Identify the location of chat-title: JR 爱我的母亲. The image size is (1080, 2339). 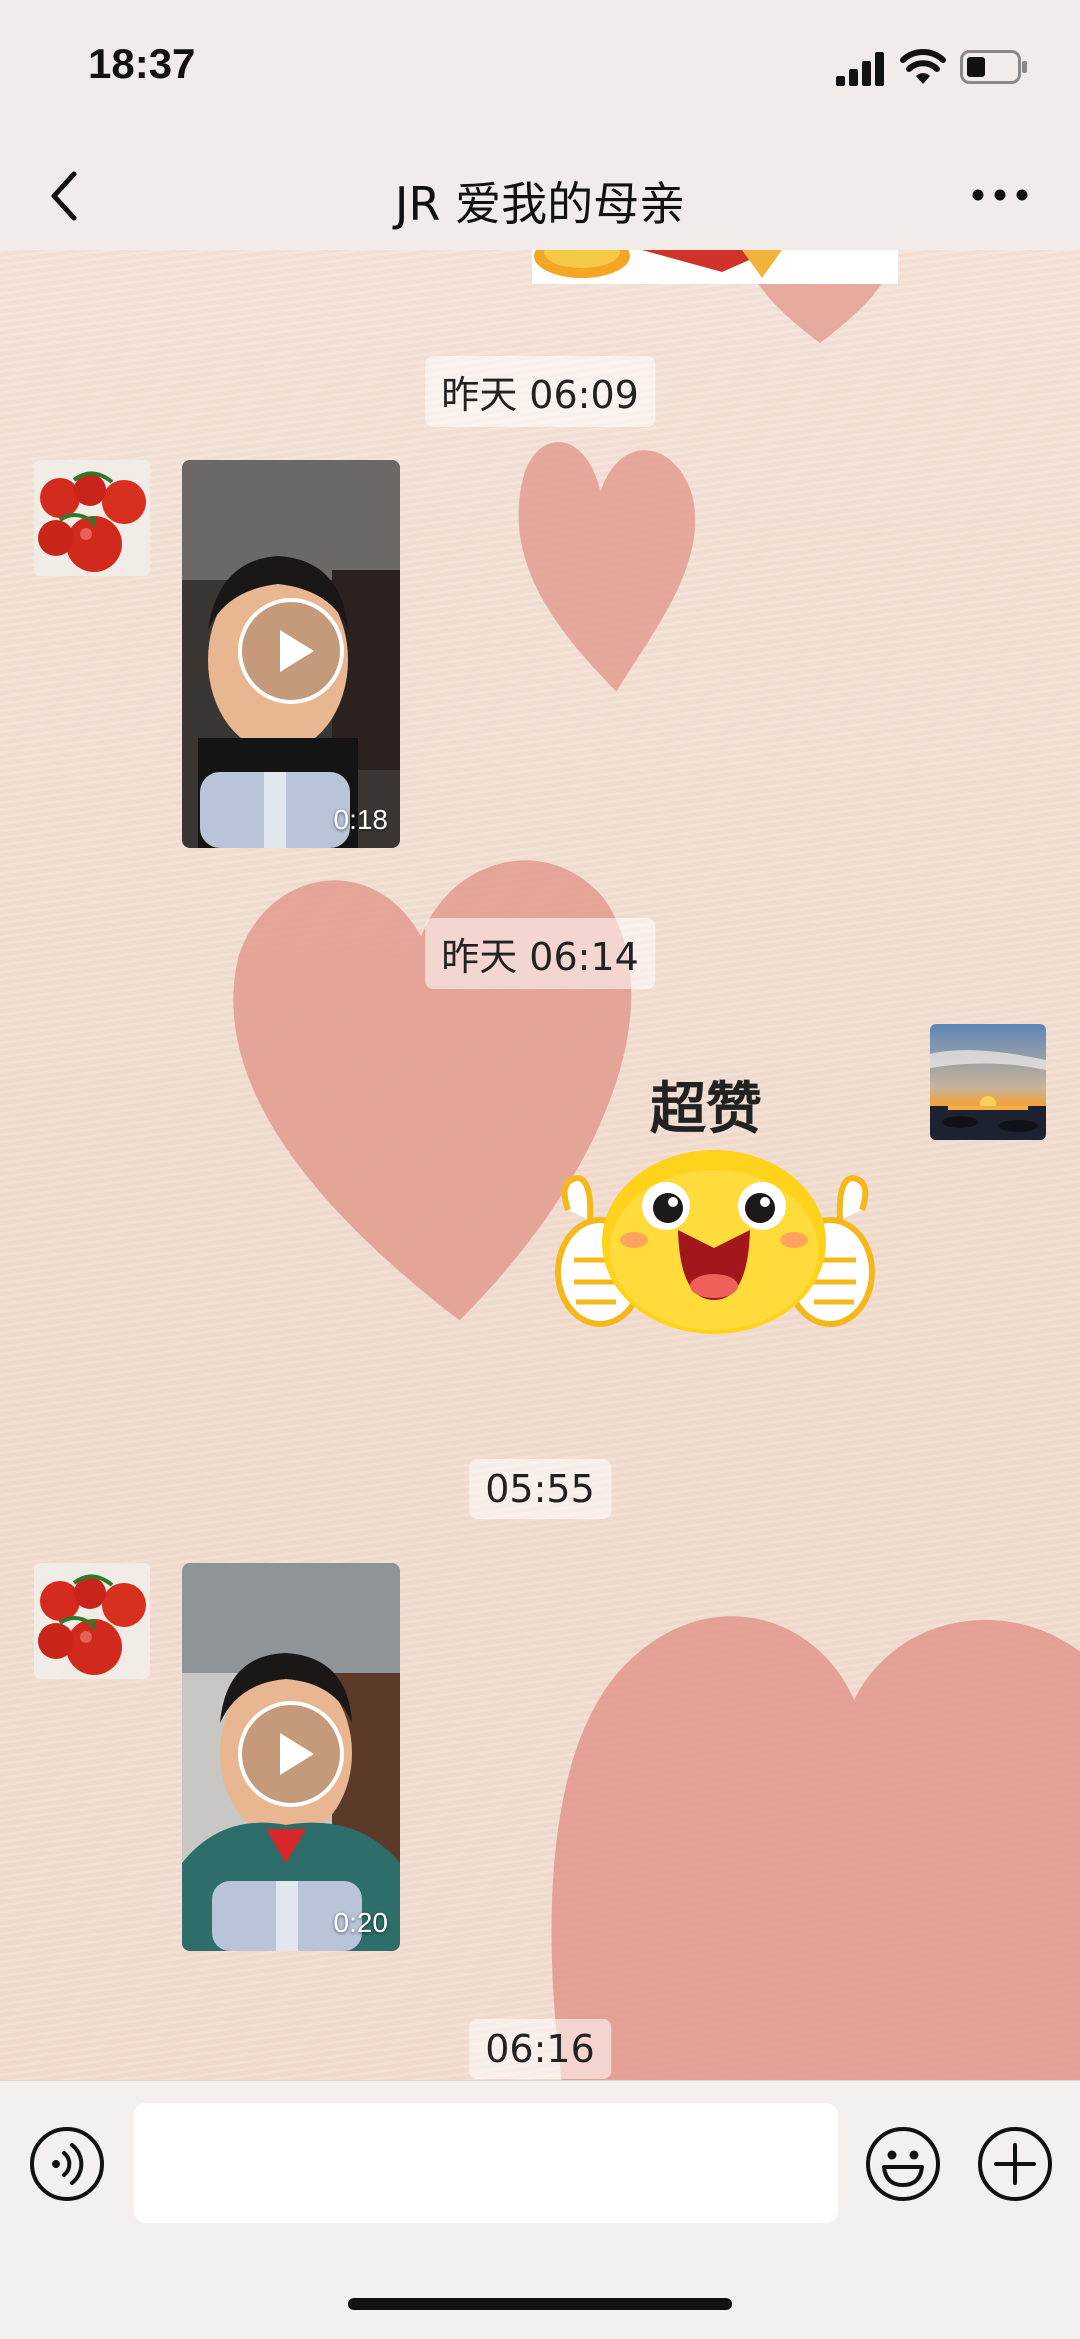
(540, 204).